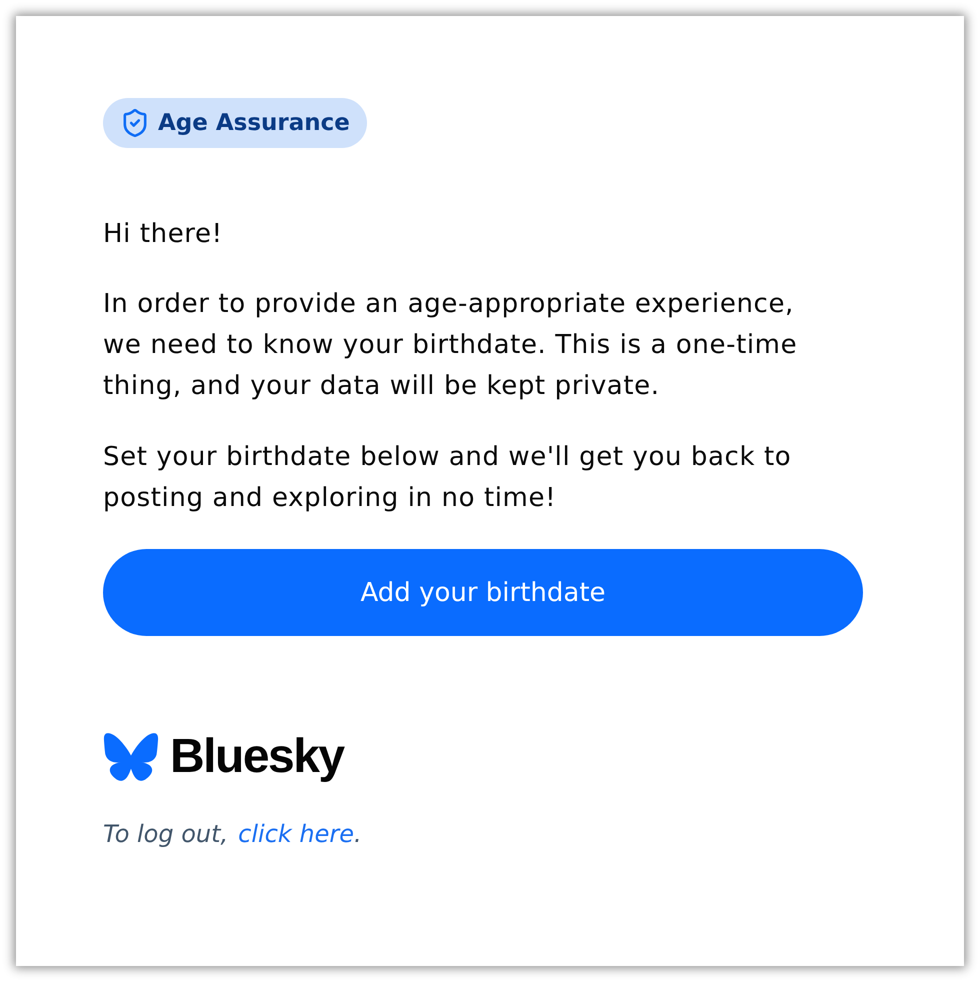  What do you see at coordinates (131, 757) in the screenshot?
I see `butterfly-icon` at bounding box center [131, 757].